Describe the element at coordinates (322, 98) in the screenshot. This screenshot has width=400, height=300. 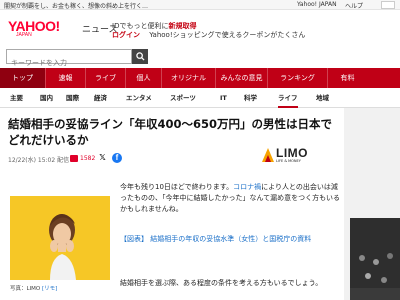
I see `cat-local: 地域` at that location.